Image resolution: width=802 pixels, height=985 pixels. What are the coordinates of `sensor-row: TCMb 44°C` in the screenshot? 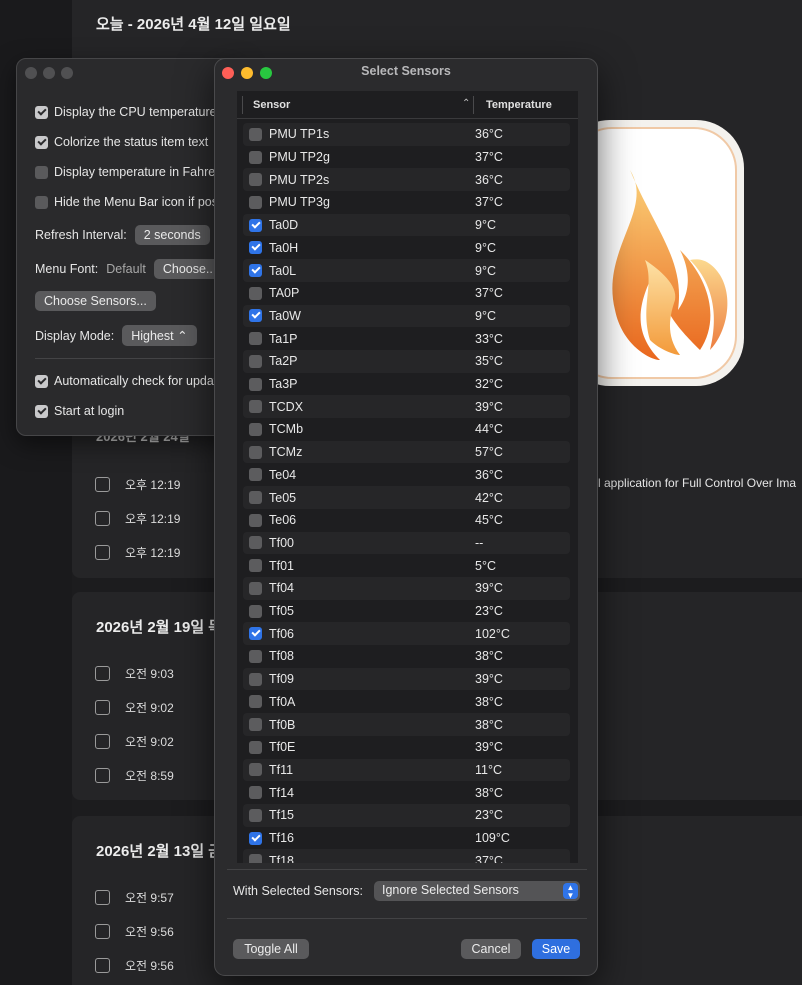 It's located at (406, 429).